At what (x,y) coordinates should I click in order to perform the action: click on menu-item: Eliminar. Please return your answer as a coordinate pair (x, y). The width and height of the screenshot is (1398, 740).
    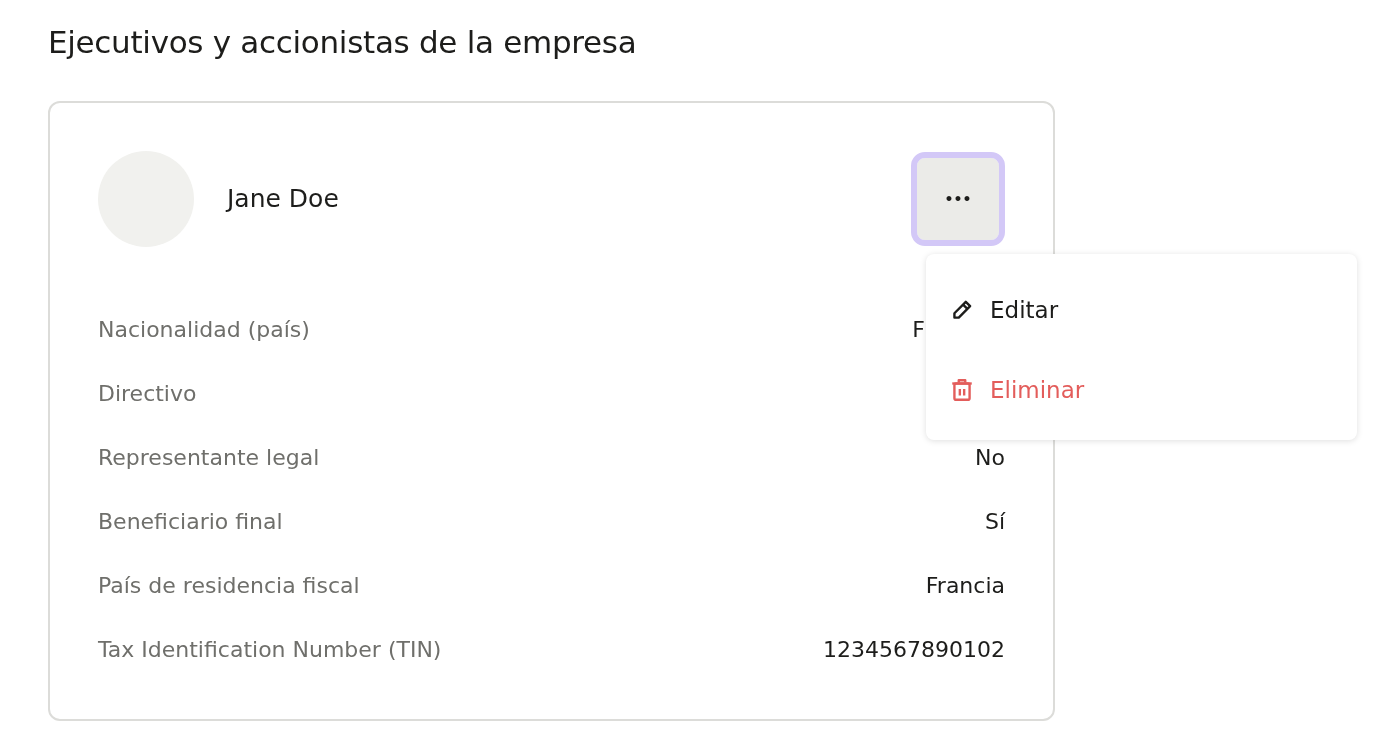
    Looking at the image, I should click on (1141, 390).